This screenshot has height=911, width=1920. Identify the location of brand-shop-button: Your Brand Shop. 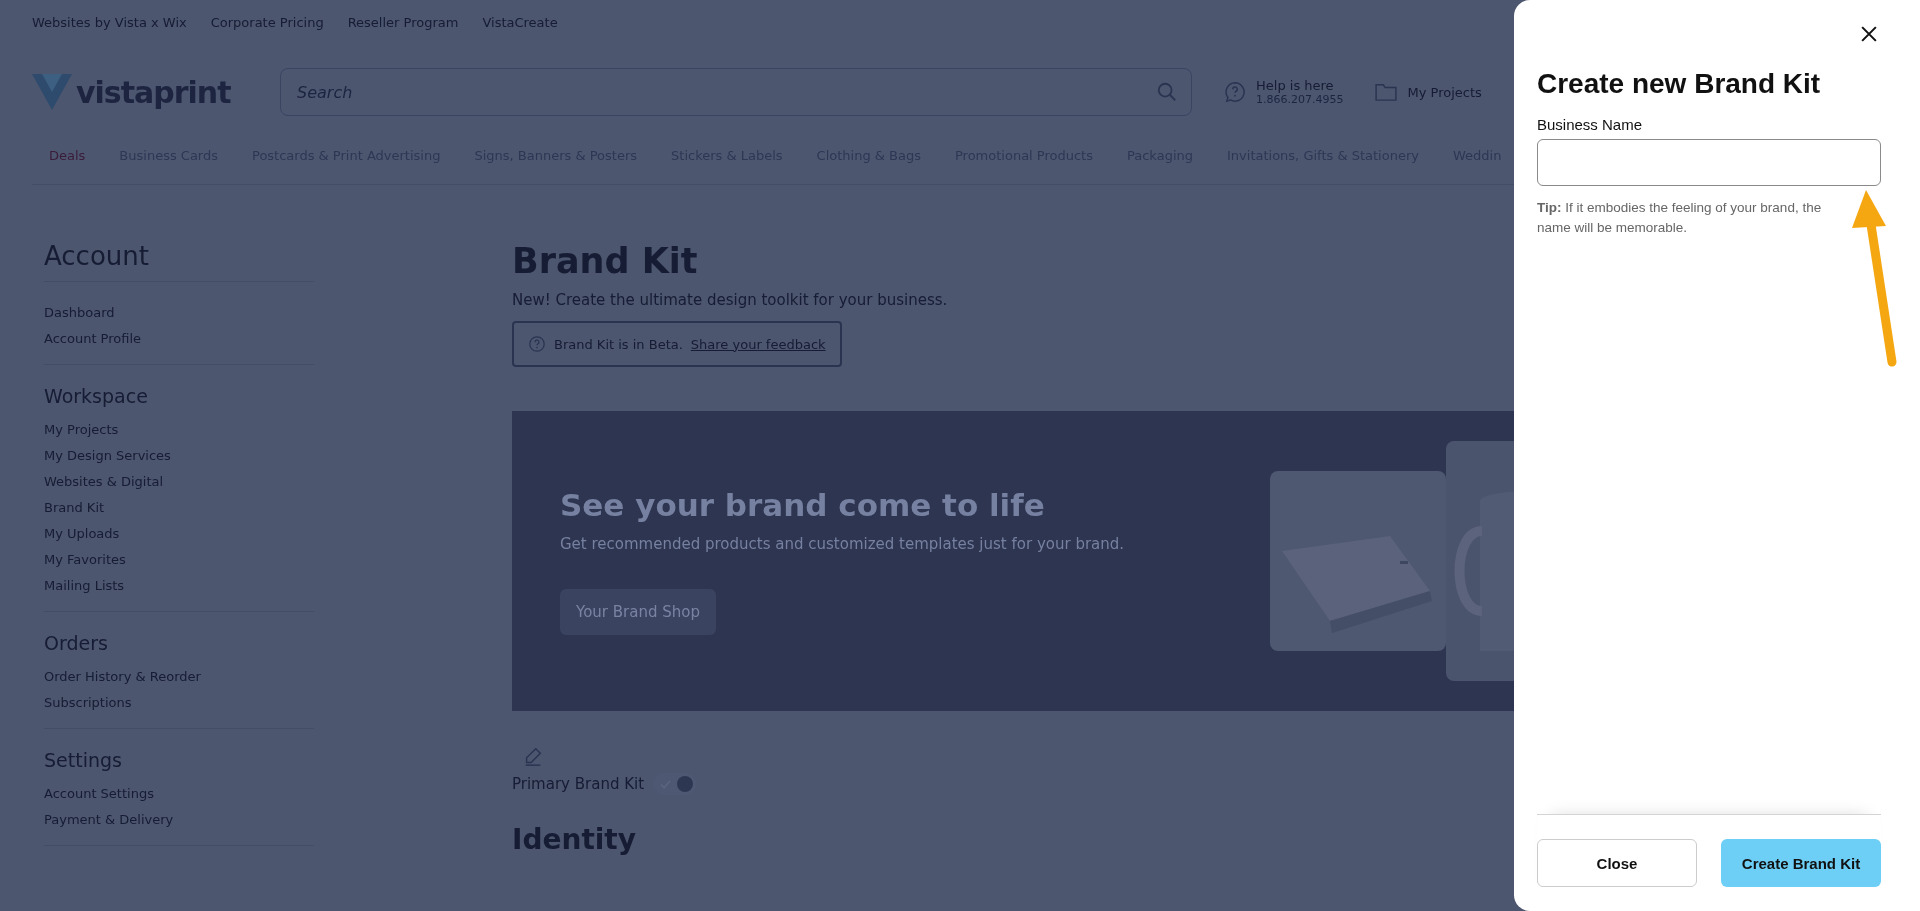
(638, 612).